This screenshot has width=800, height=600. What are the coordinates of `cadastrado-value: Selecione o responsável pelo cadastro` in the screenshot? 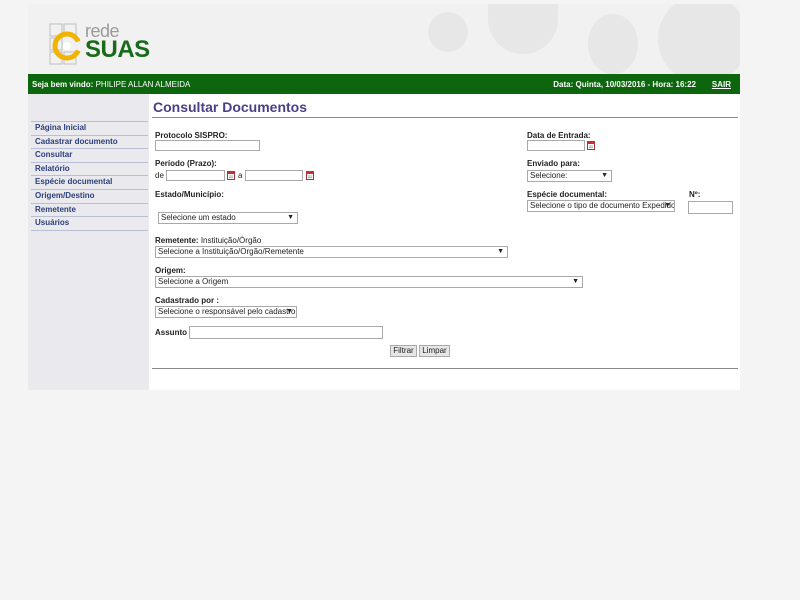 It's located at (227, 311).